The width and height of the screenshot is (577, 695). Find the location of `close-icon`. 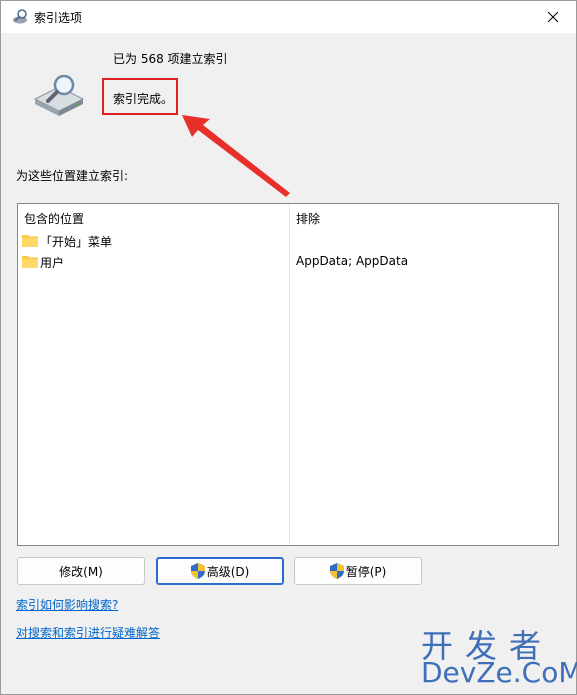

close-icon is located at coordinates (553, 17).